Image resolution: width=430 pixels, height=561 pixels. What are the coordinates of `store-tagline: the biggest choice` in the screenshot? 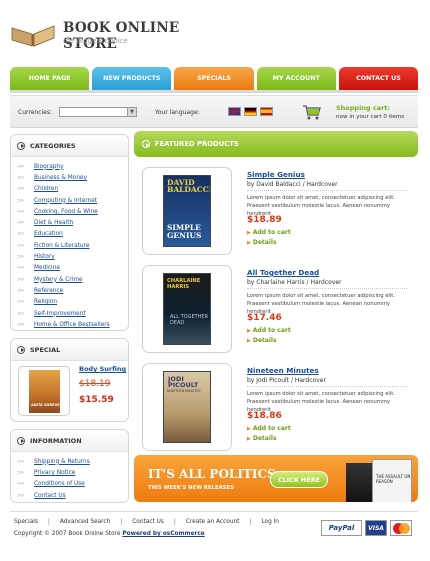 It's located at (95, 41).